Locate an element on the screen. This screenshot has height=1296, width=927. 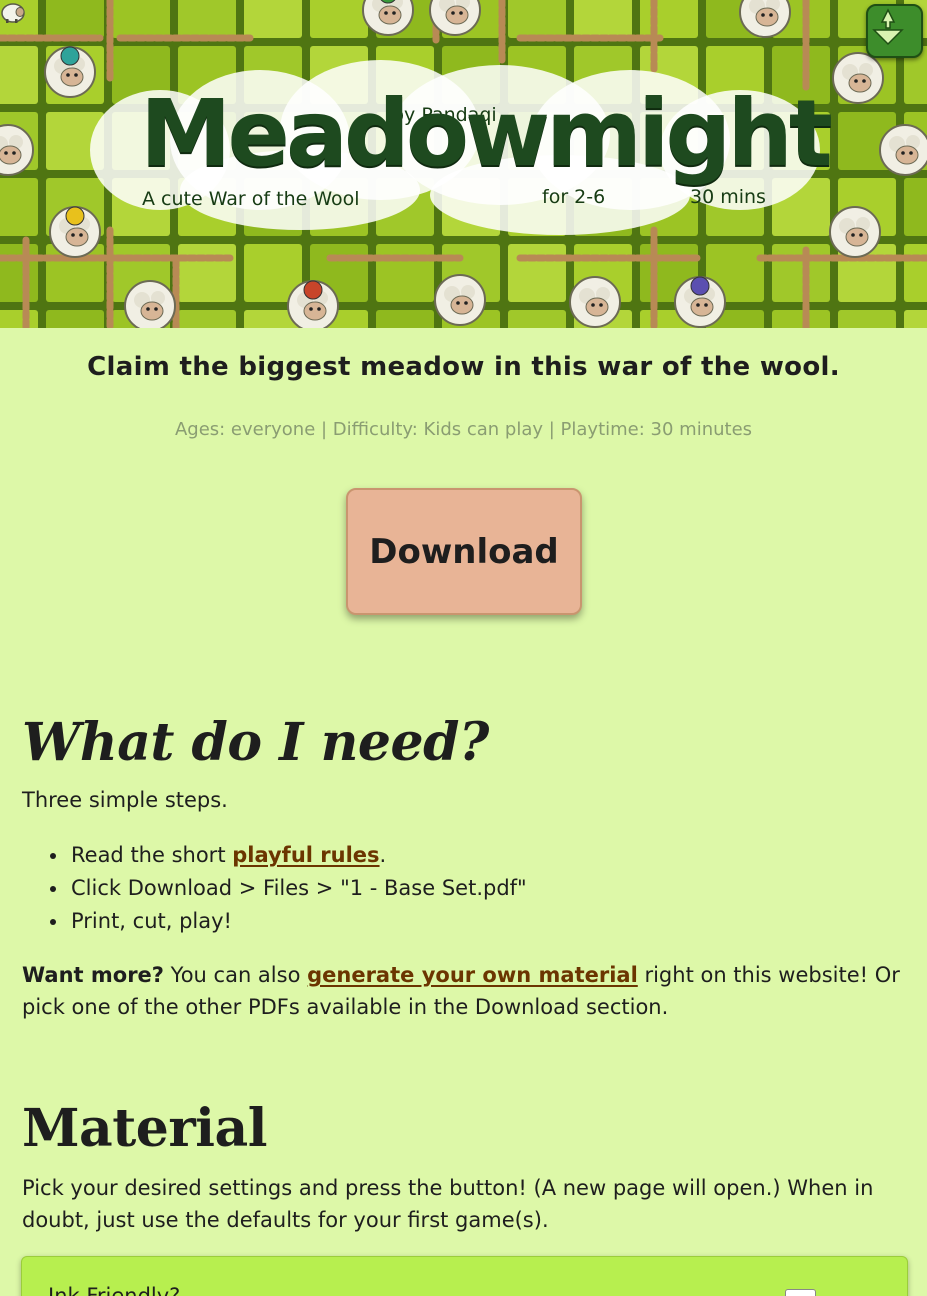
step-text: . is located at coordinates (383, 855).